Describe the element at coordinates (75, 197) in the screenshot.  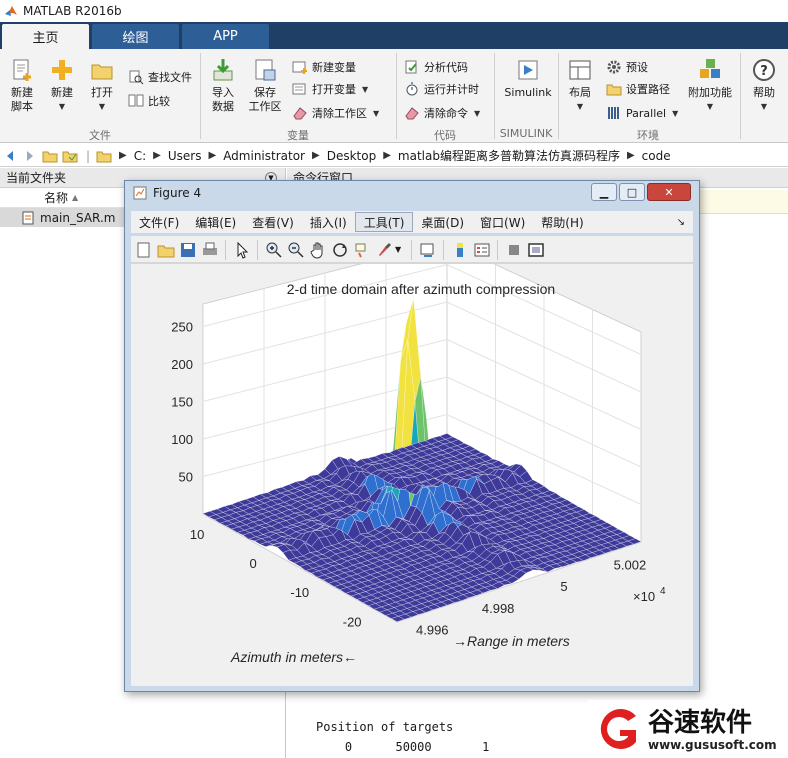
I see `sort-ascending-icon: ▲` at that location.